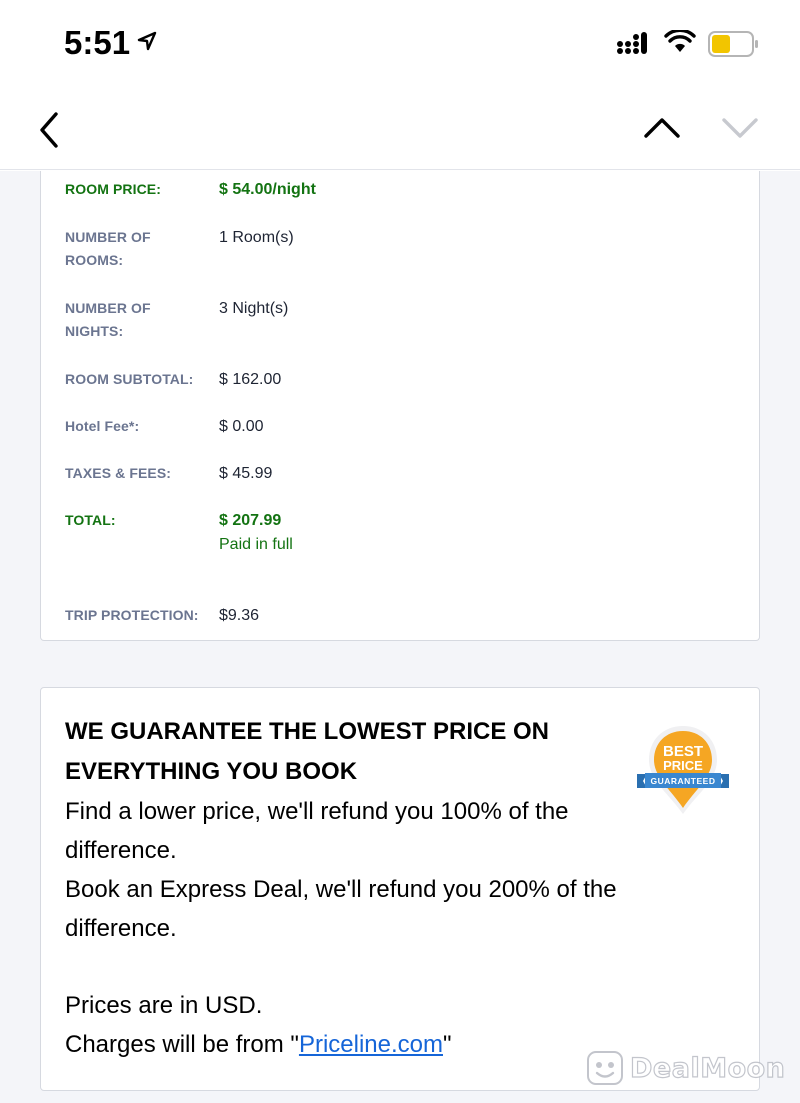 The height and width of the screenshot is (1103, 800). I want to click on watermark-text: DealMoon, so click(707, 1068).